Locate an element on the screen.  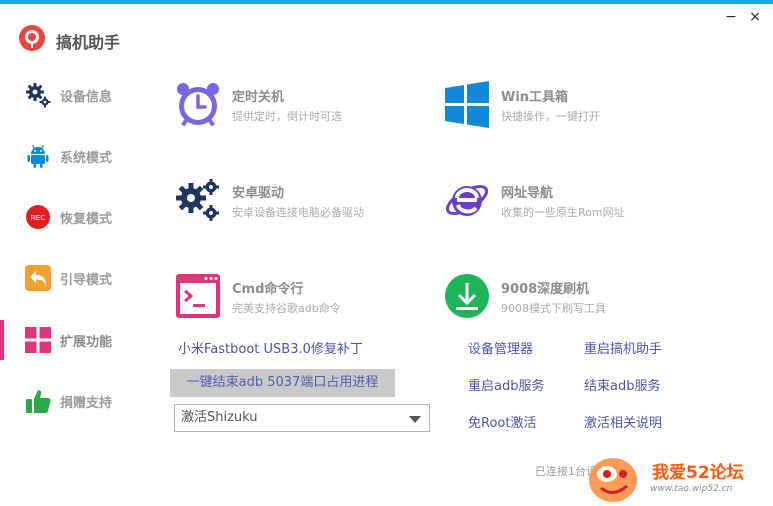
windows-icon is located at coordinates (467, 104).